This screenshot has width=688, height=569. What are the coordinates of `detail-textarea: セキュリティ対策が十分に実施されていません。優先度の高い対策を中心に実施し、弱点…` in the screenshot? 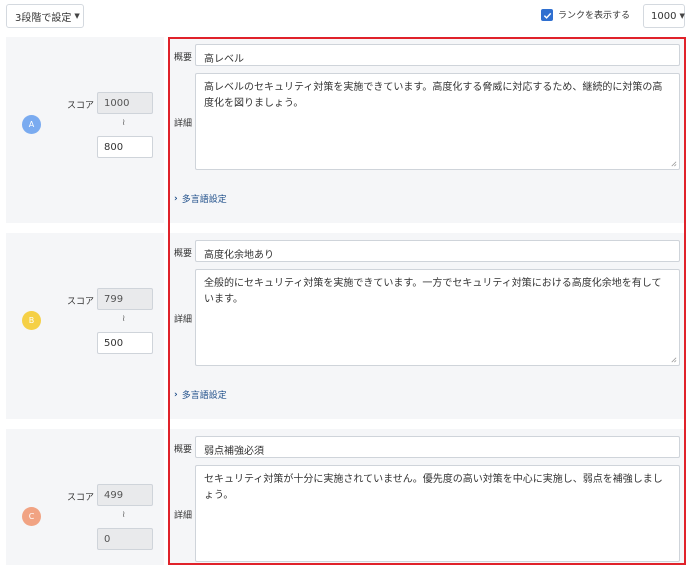 It's located at (437, 513).